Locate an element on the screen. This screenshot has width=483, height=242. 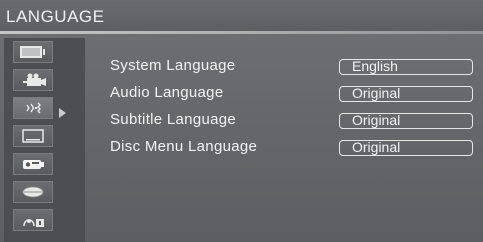
parental-lock-icon is located at coordinates (33, 220).